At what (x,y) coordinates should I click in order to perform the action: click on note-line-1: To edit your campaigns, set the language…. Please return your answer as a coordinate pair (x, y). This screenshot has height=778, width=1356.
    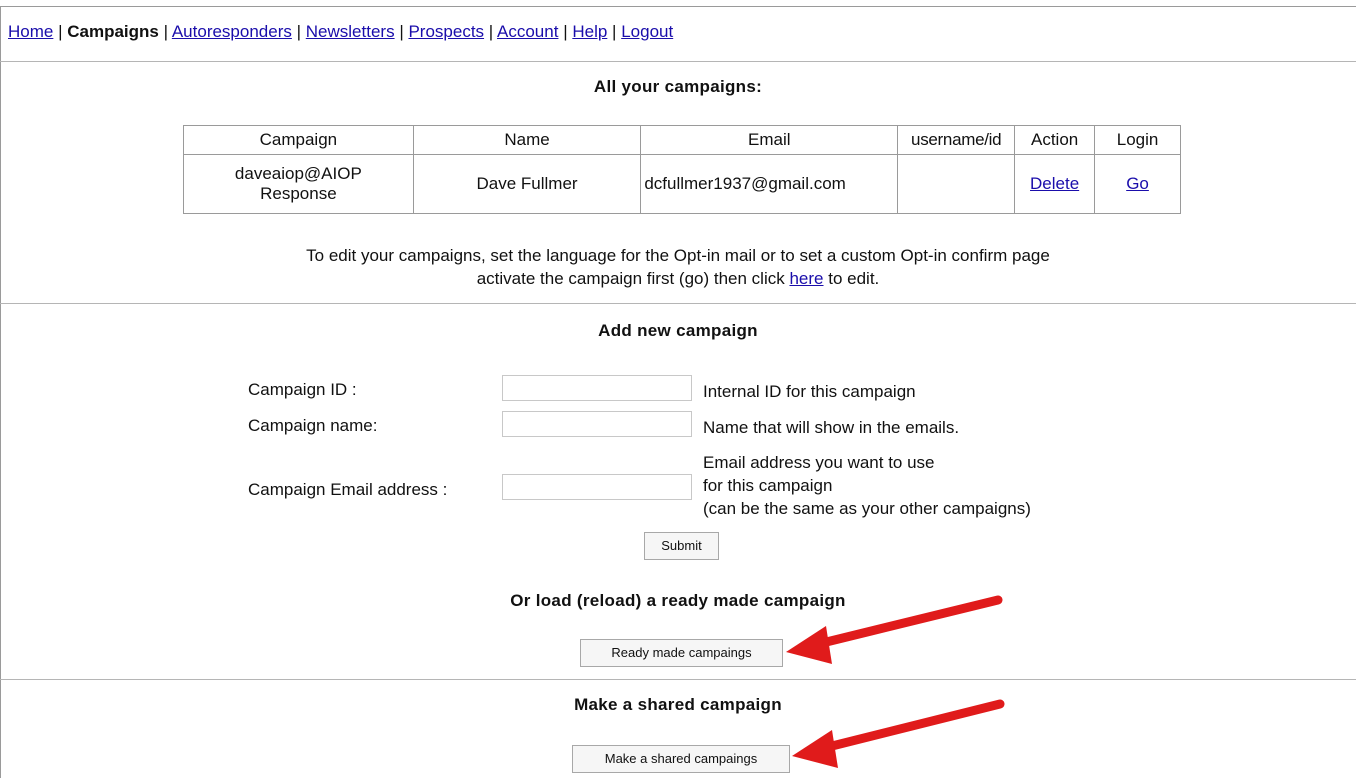
    Looking at the image, I should click on (678, 255).